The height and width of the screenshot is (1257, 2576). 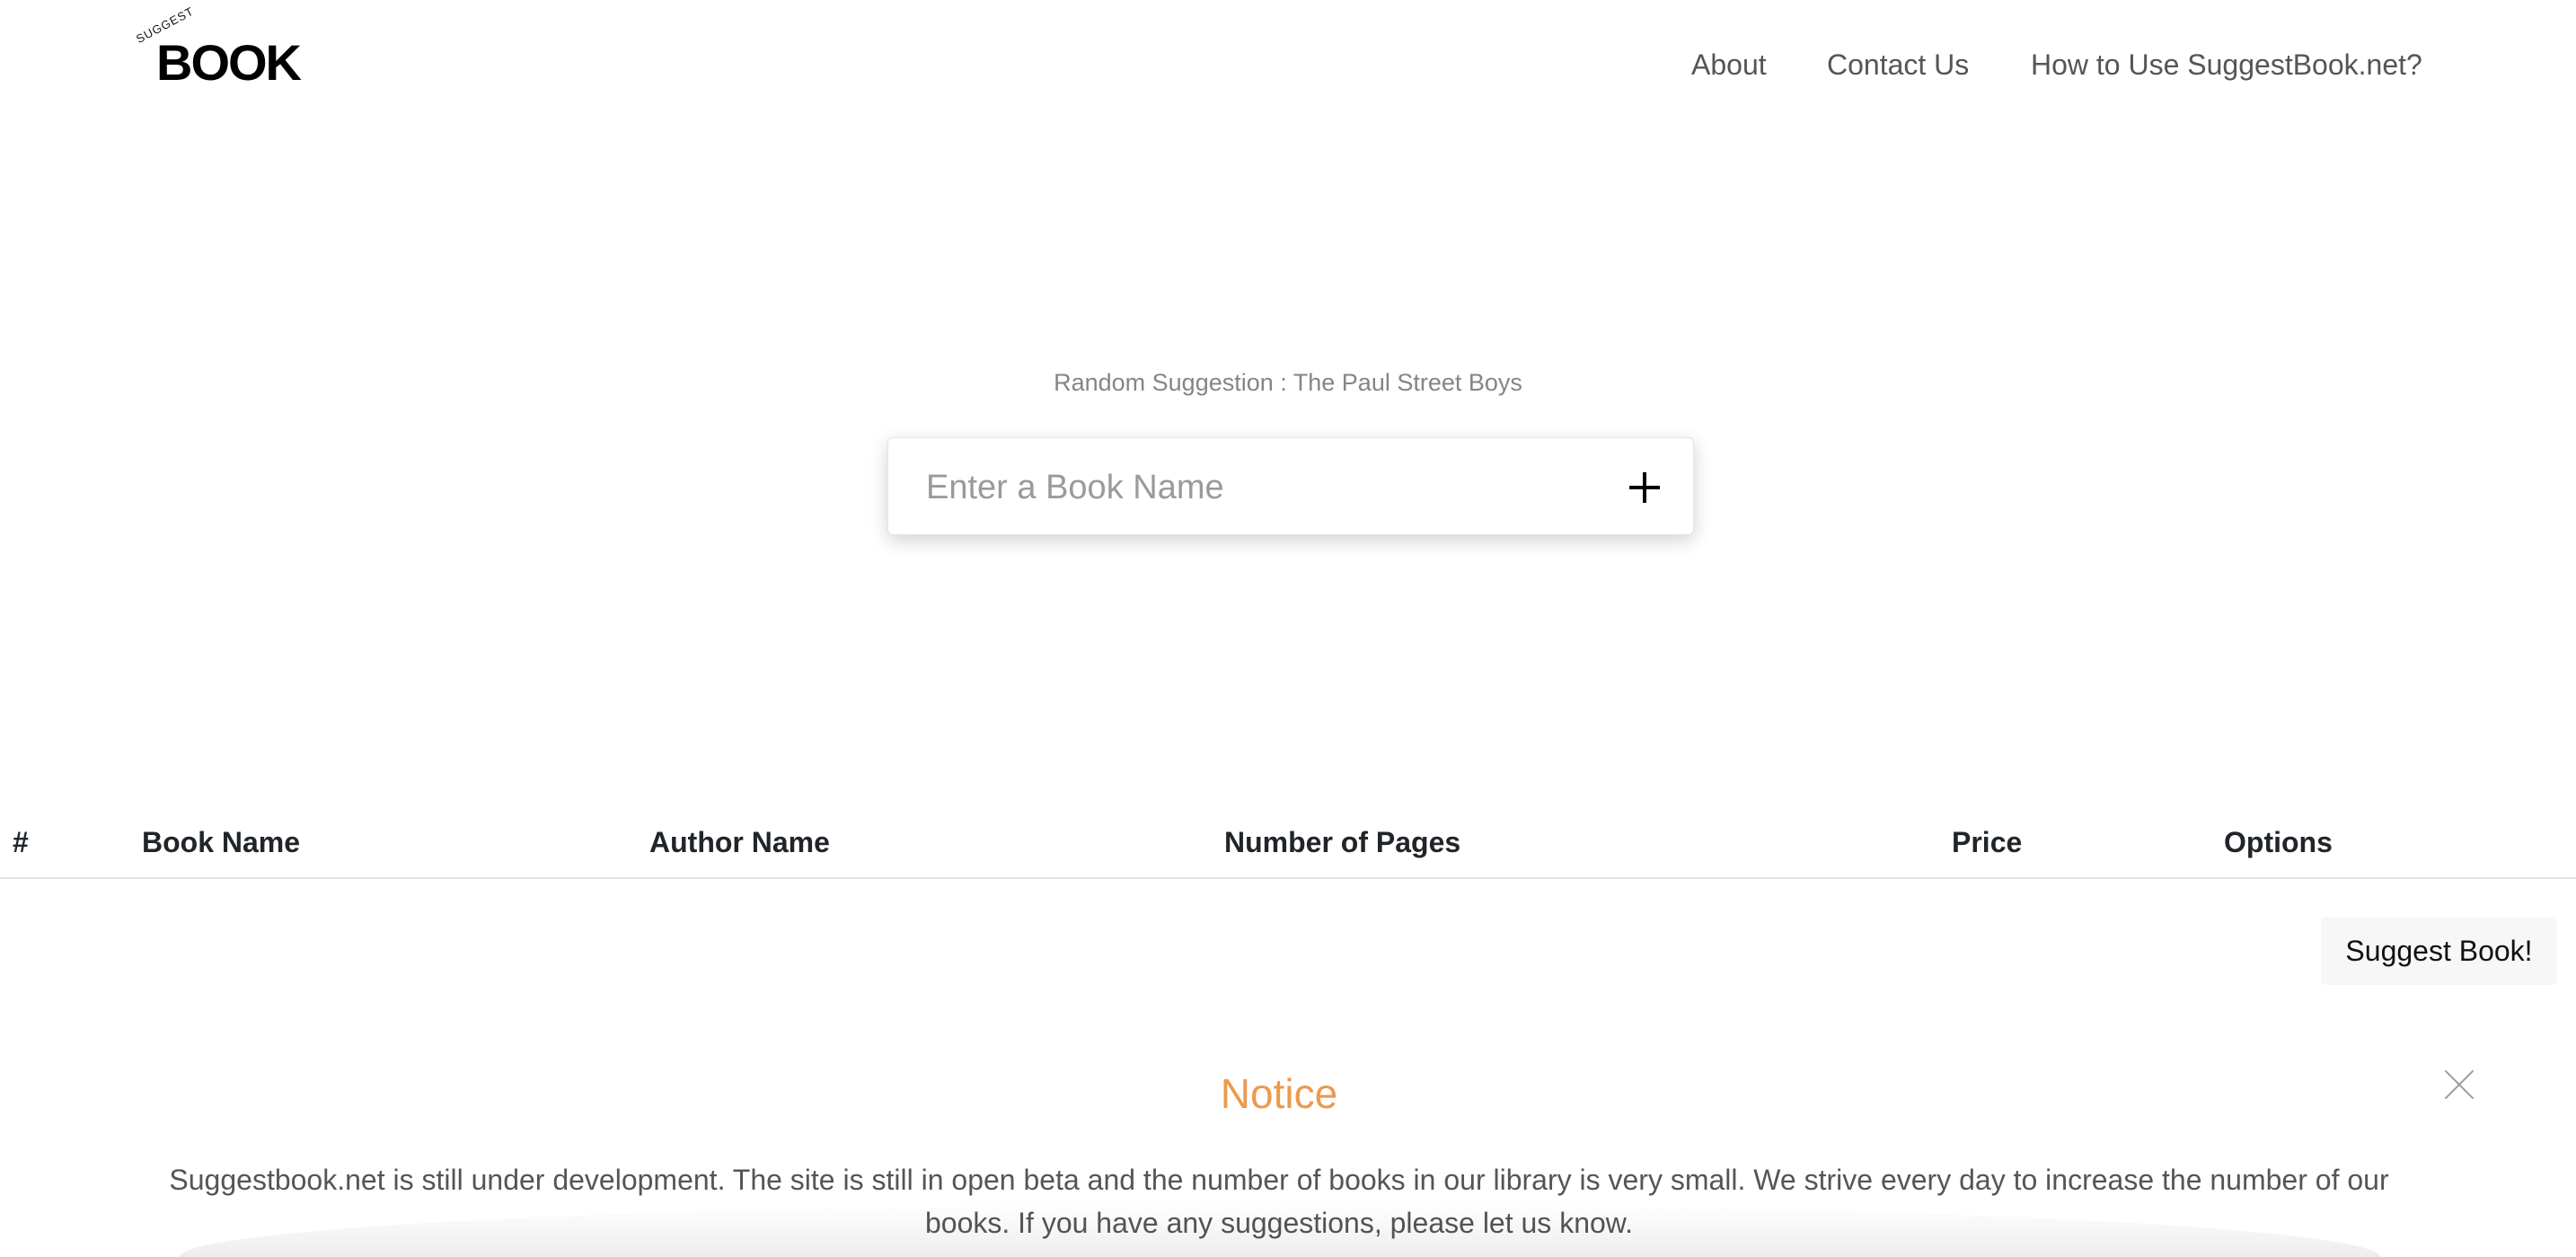 What do you see at coordinates (1987, 842) in the screenshot?
I see `column-header-price: Price` at bounding box center [1987, 842].